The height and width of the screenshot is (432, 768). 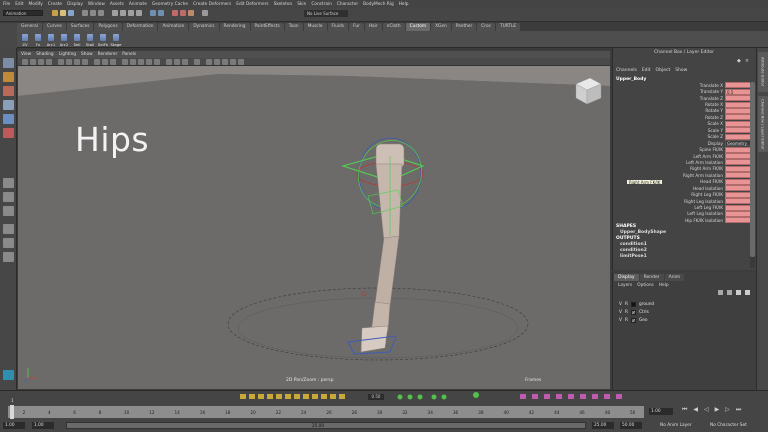 I want to click on safe-action-icon, so click(x=105, y=62).